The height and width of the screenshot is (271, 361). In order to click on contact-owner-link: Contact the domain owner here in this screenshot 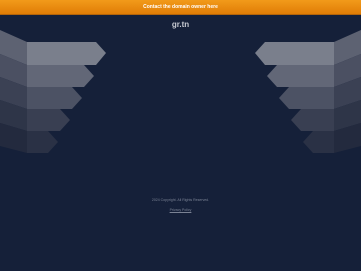, I will do `click(180, 7)`.